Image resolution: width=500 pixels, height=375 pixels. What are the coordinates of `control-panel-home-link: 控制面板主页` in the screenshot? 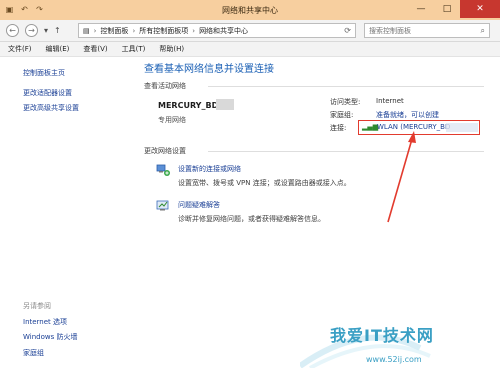 It's located at (44, 73).